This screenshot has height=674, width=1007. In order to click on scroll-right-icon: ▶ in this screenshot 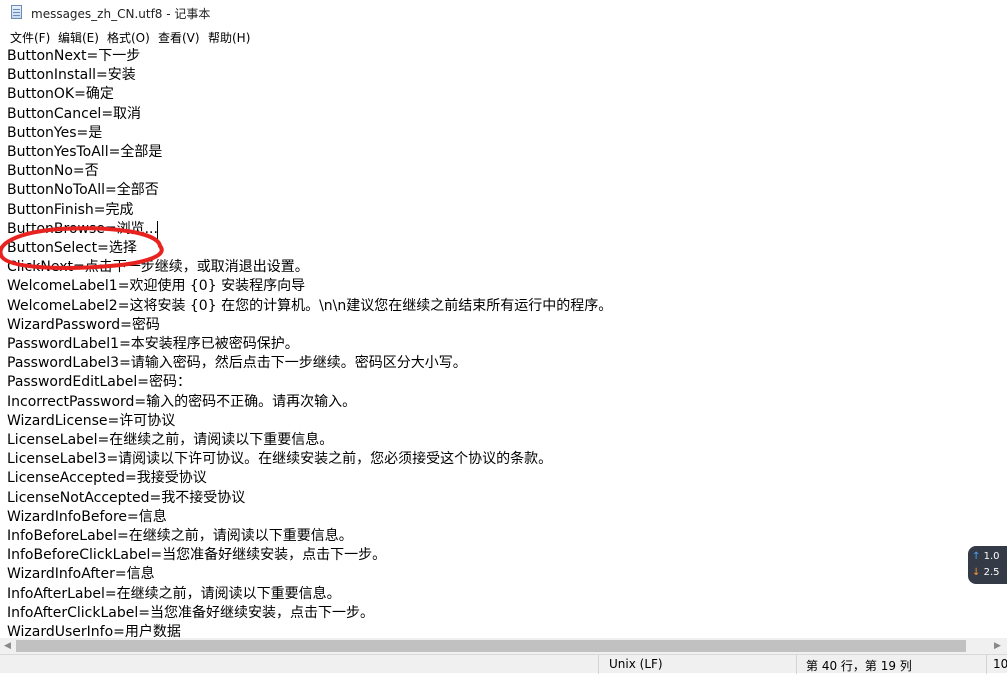, I will do `click(997, 646)`.